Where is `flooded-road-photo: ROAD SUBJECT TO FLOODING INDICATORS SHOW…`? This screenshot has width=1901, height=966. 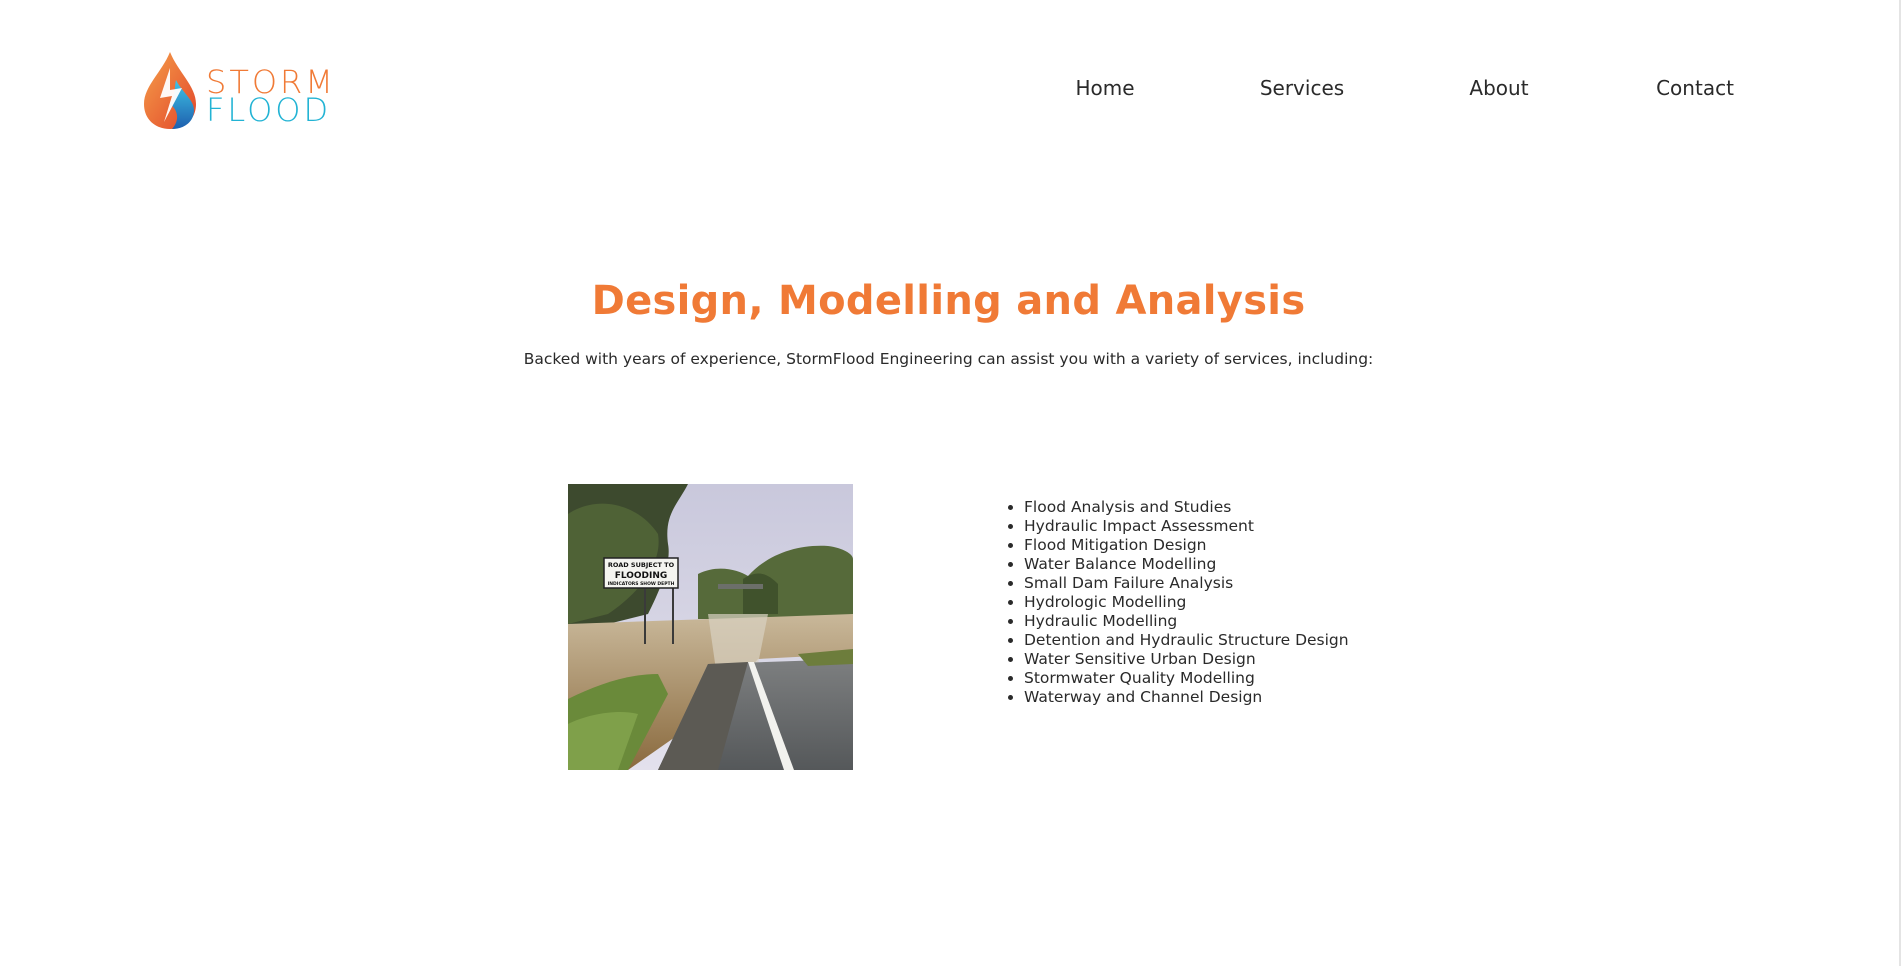 flooded-road-photo: ROAD SUBJECT TO FLOODING INDICATORS SHOW… is located at coordinates (710, 627).